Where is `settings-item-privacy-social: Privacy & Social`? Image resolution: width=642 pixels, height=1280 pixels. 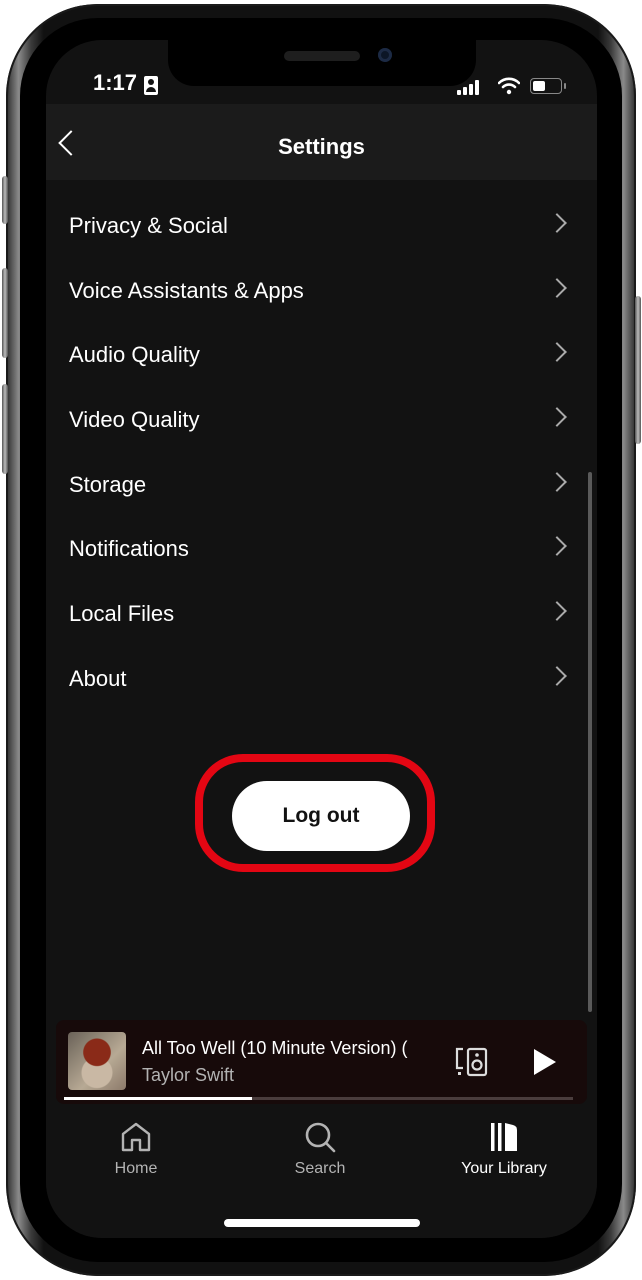 settings-item-privacy-social: Privacy & Social is located at coordinates (321, 226).